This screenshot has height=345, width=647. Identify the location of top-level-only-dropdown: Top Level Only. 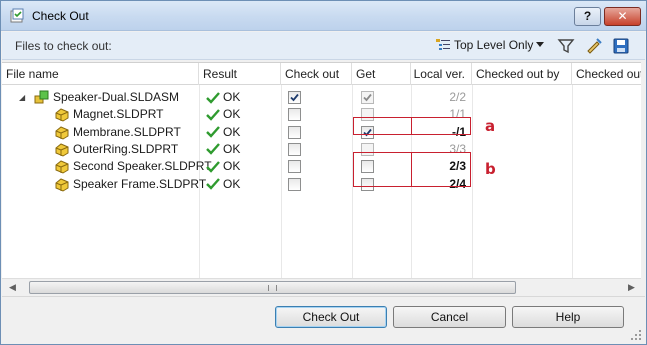
(490, 45).